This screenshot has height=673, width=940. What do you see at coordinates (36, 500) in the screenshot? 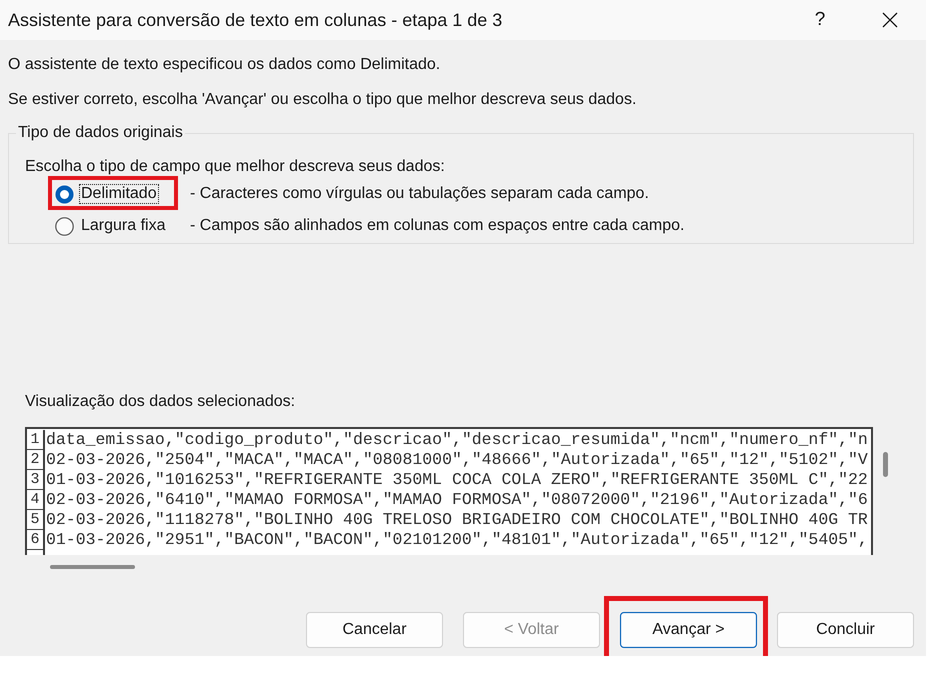
I see `line-number: 4` at bounding box center [36, 500].